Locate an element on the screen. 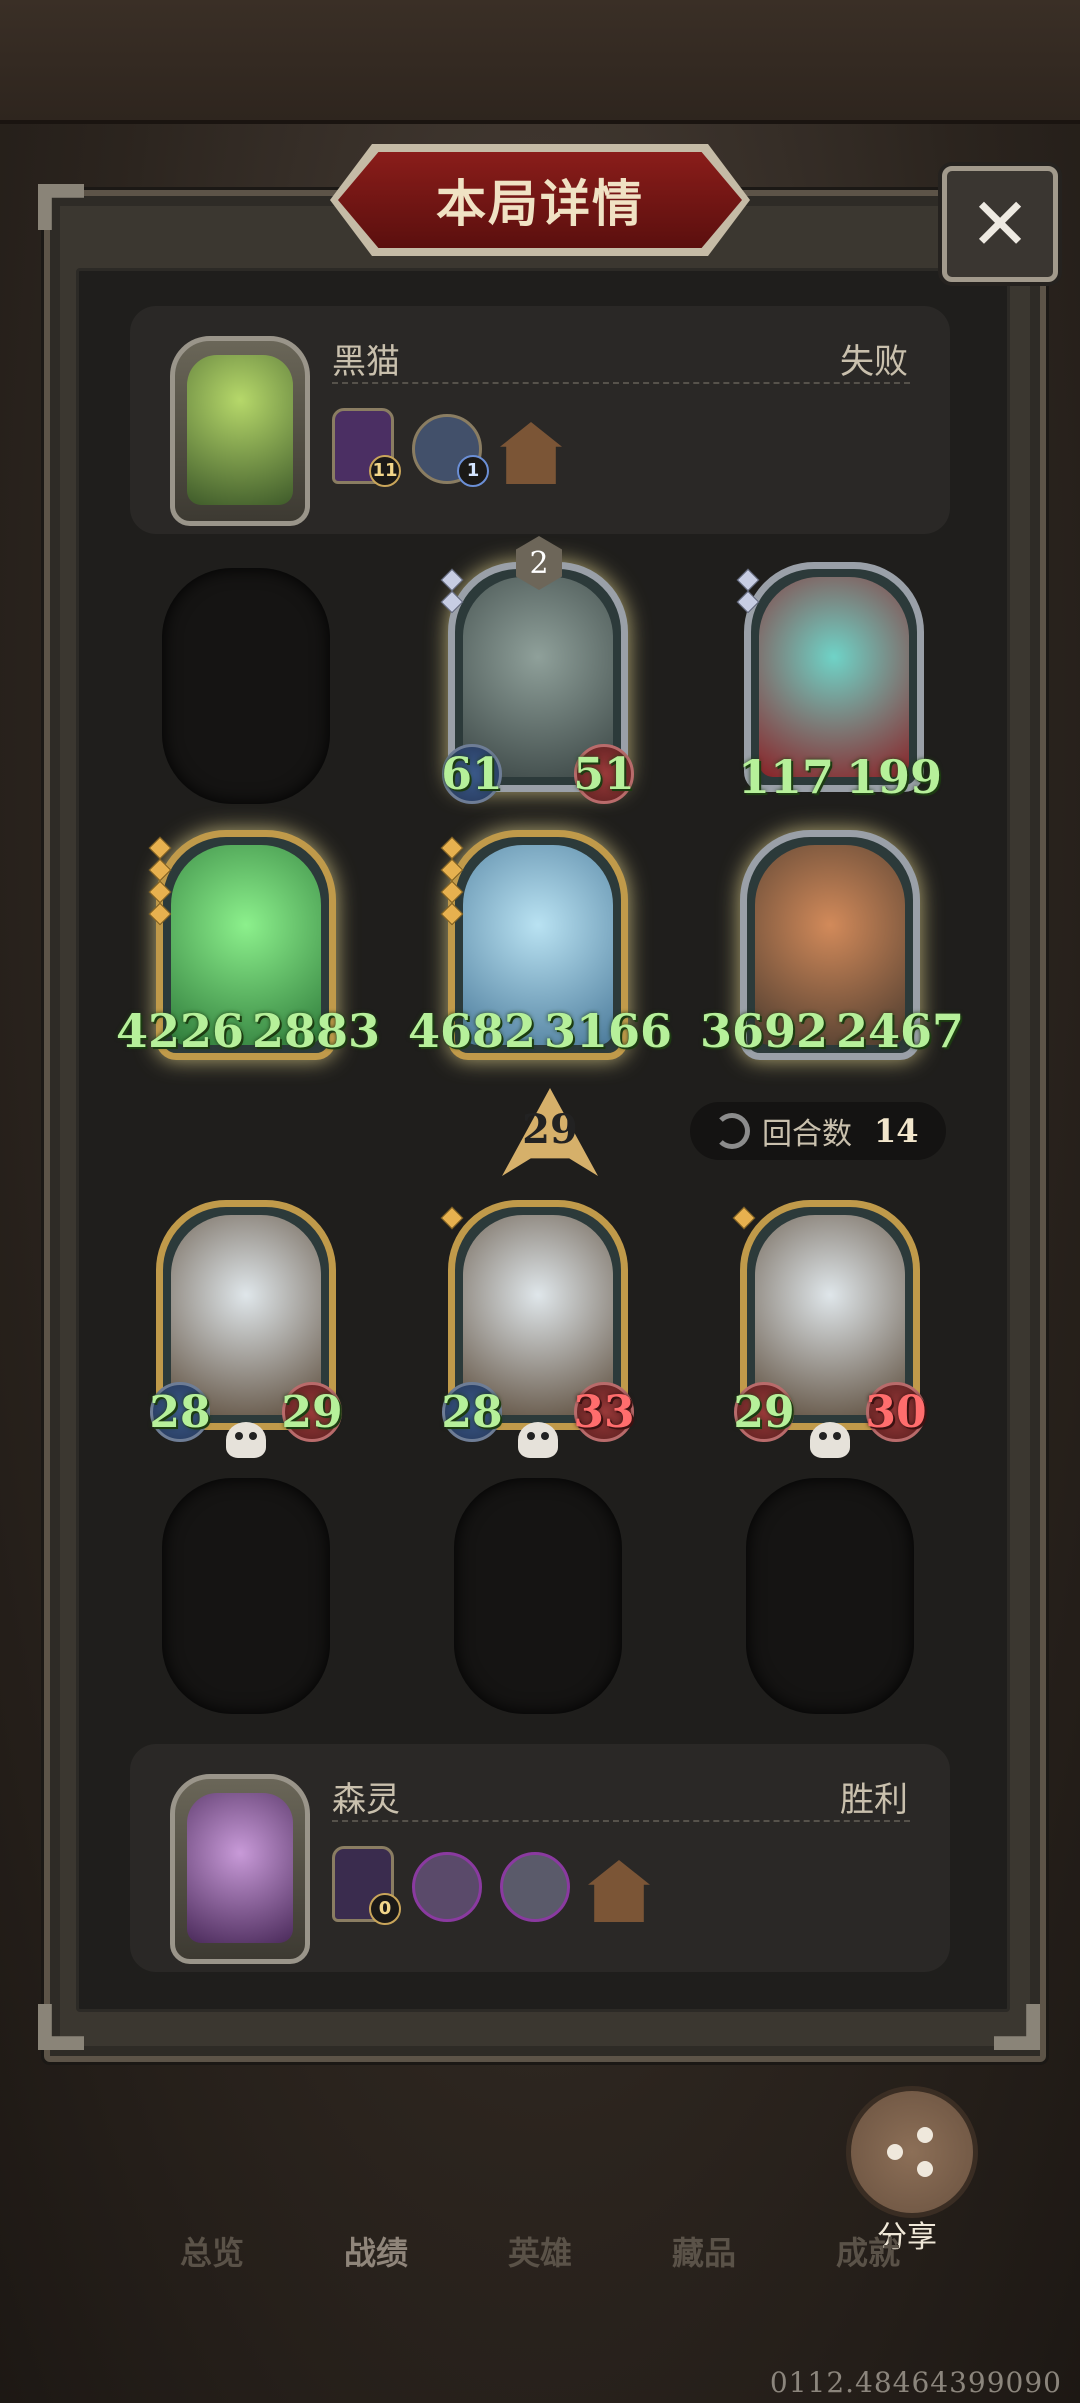 The height and width of the screenshot is (2403, 1080). background-wall is located at coordinates (540, 62).